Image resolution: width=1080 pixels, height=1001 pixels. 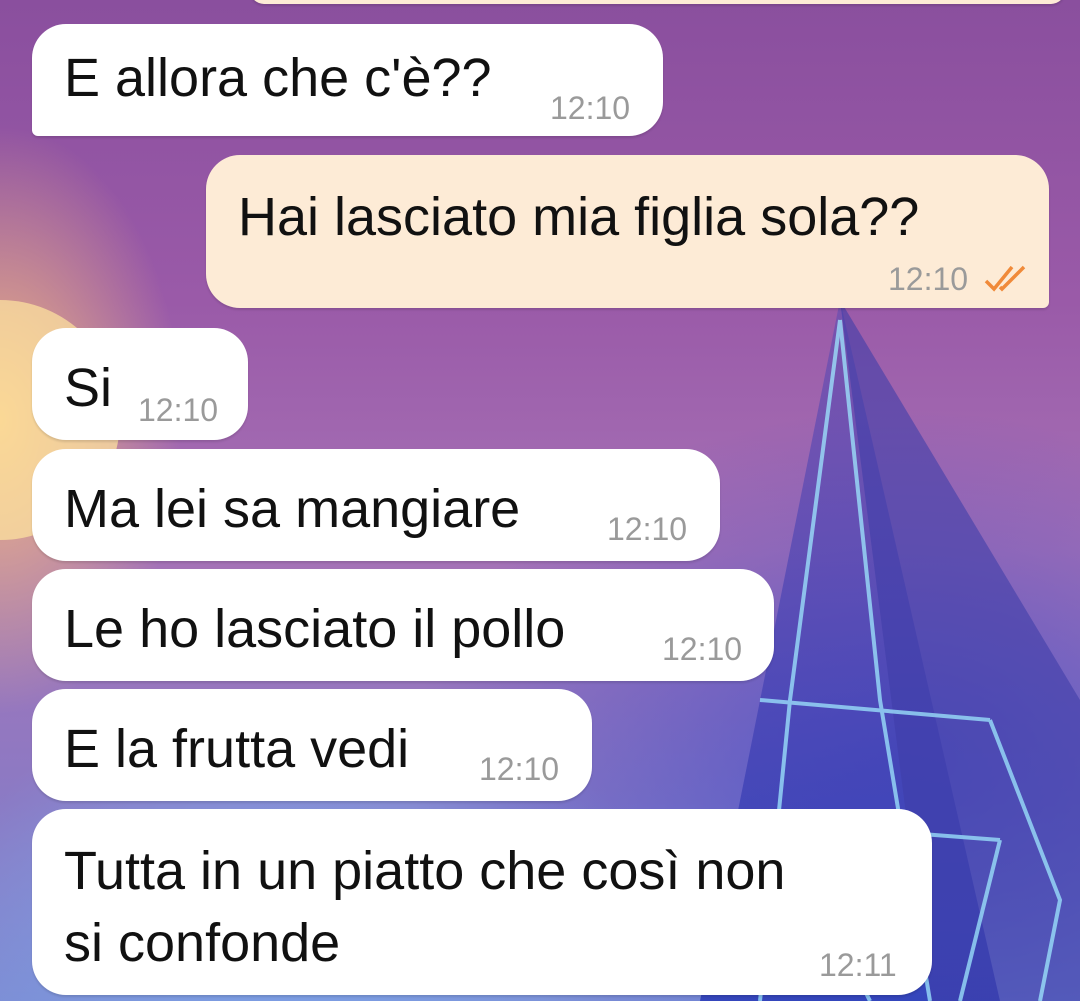 What do you see at coordinates (202, 943) in the screenshot?
I see `message-text-line-2: si confonde` at bounding box center [202, 943].